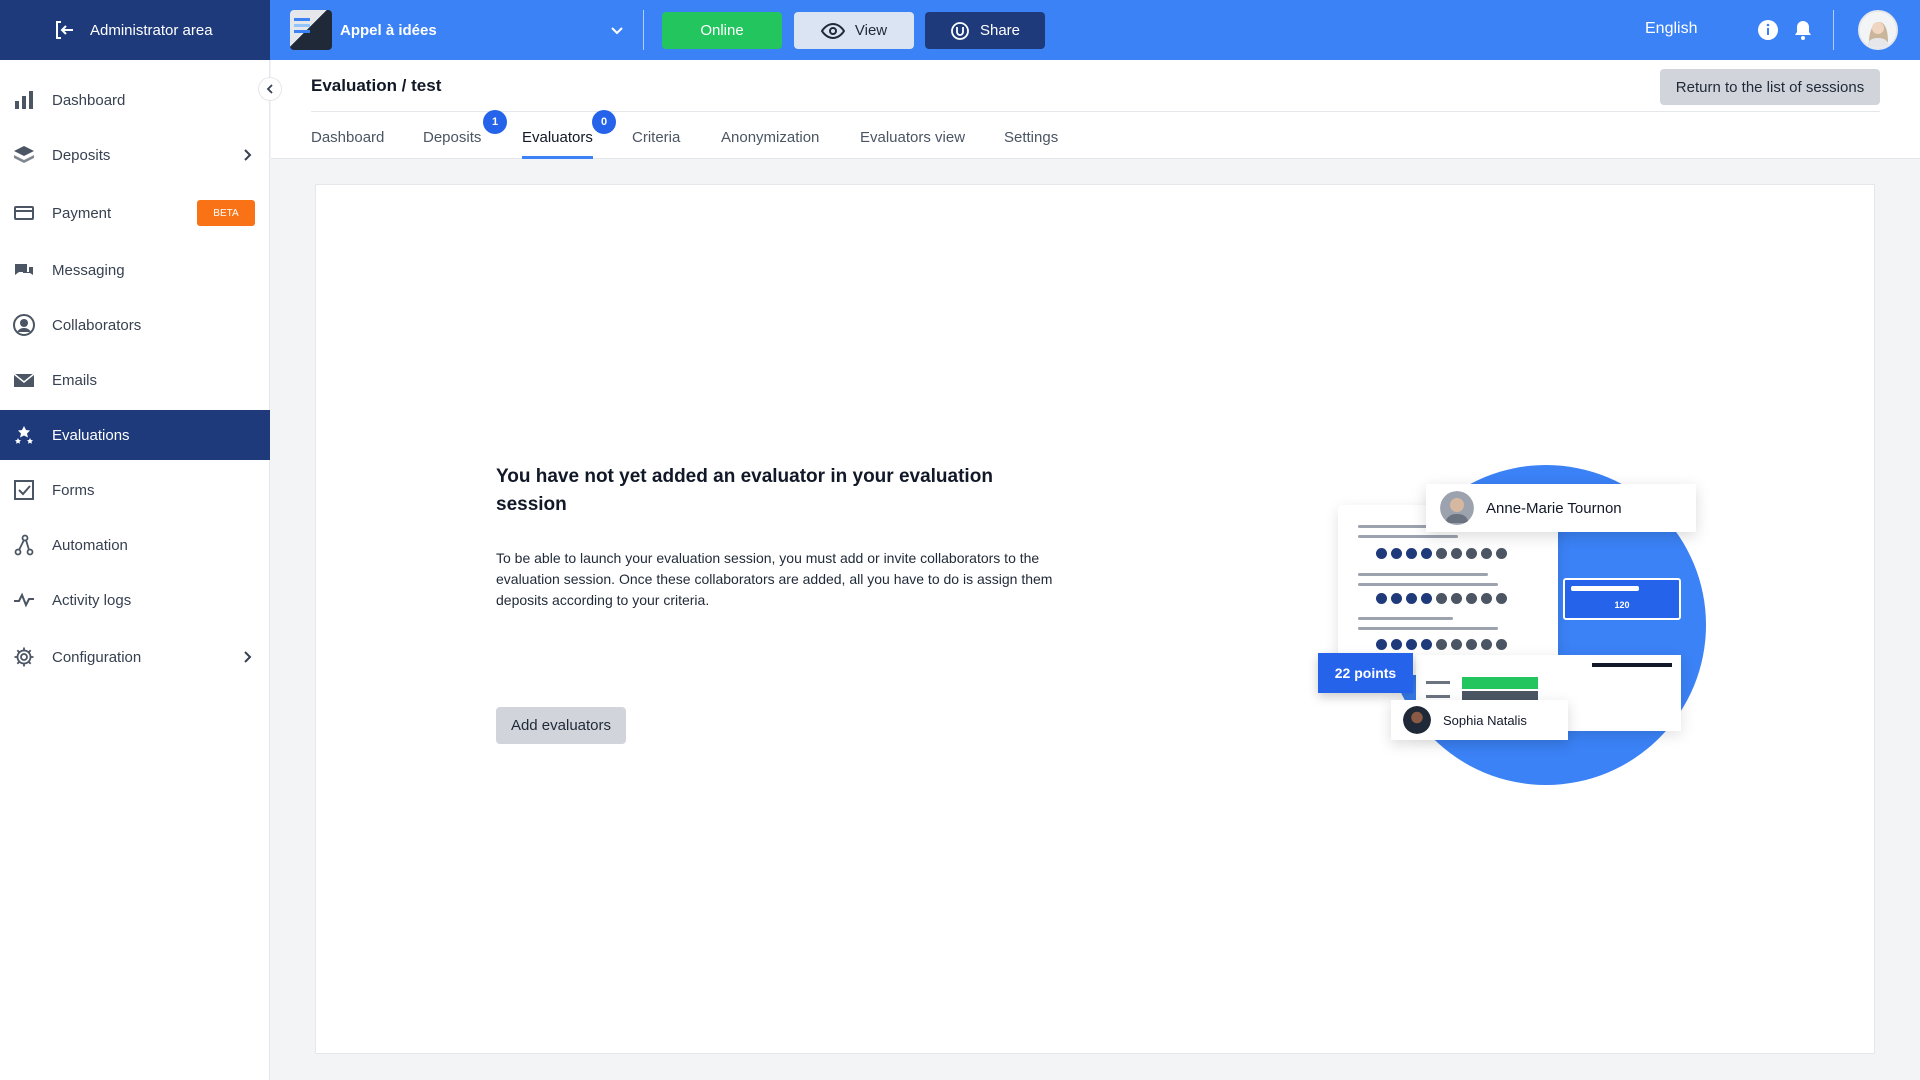 This screenshot has height=1080, width=1920. Describe the element at coordinates (1803, 30) in the screenshot. I see `bell-icon` at that location.